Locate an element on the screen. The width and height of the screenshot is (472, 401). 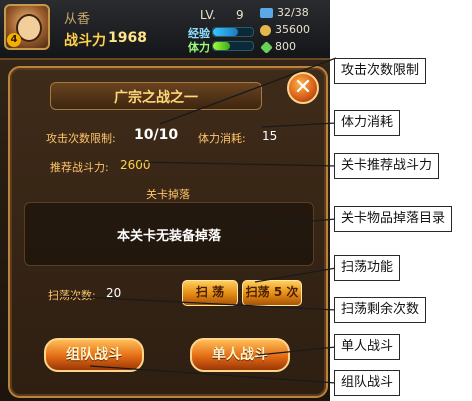
annotation-line-solo-fight is located at coordinates (297, 351).